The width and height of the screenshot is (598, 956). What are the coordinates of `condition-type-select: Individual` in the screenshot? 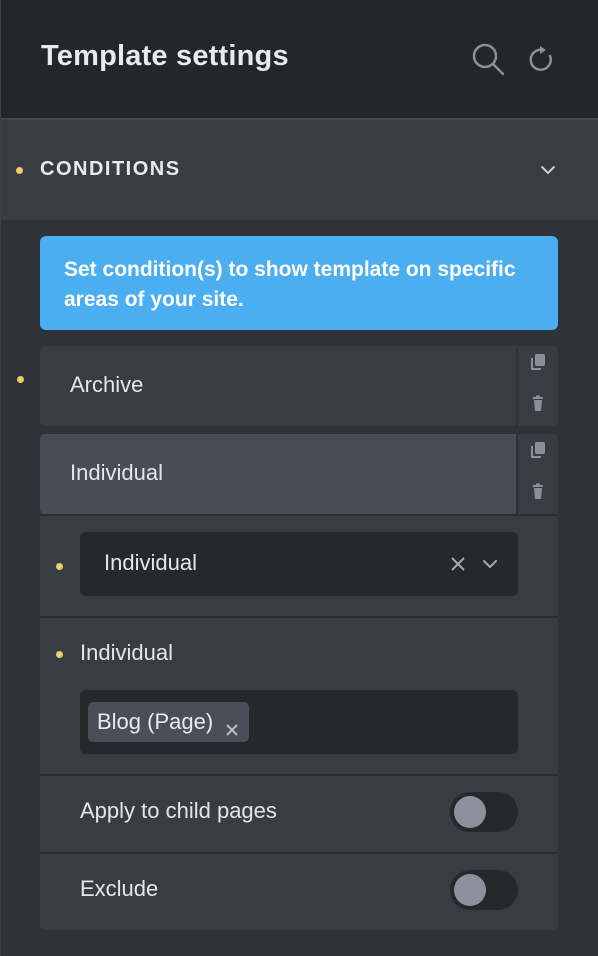 It's located at (299, 564).